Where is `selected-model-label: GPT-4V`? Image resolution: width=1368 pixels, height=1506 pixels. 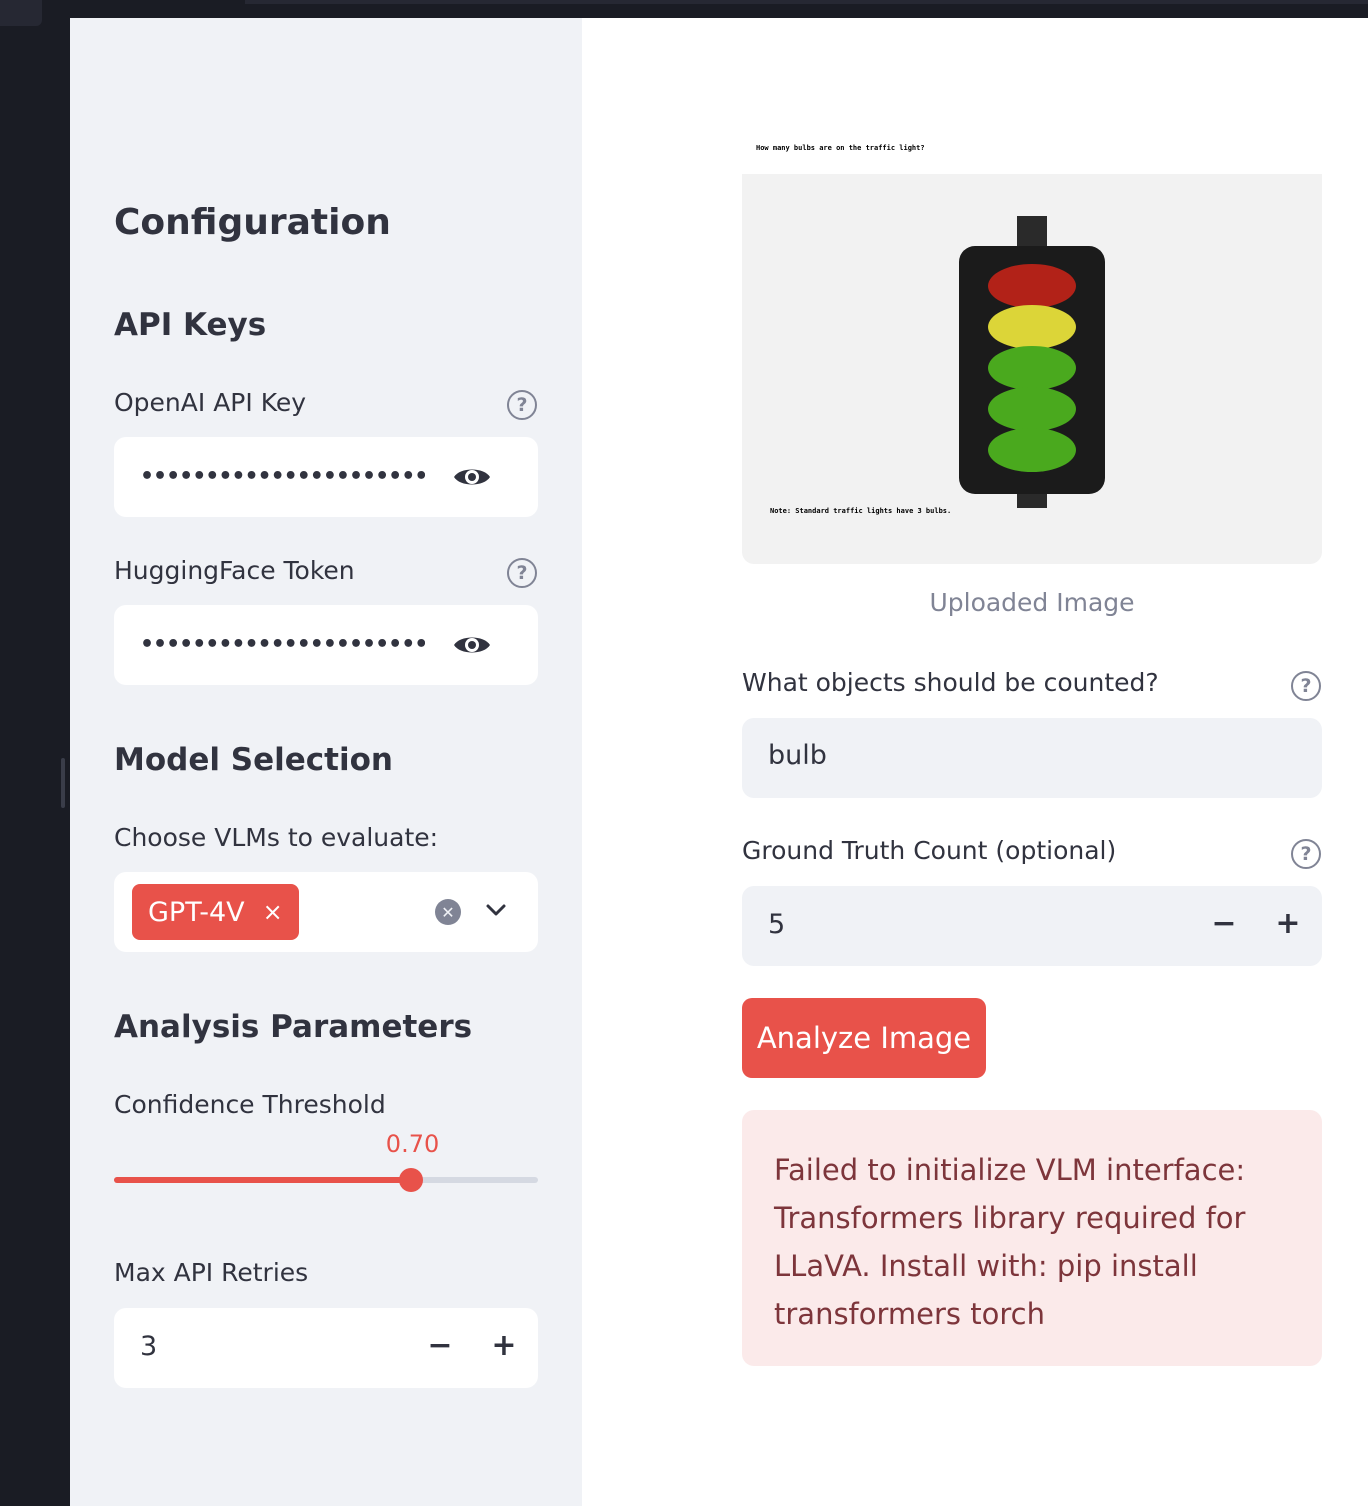 selected-model-label: GPT-4V is located at coordinates (196, 912).